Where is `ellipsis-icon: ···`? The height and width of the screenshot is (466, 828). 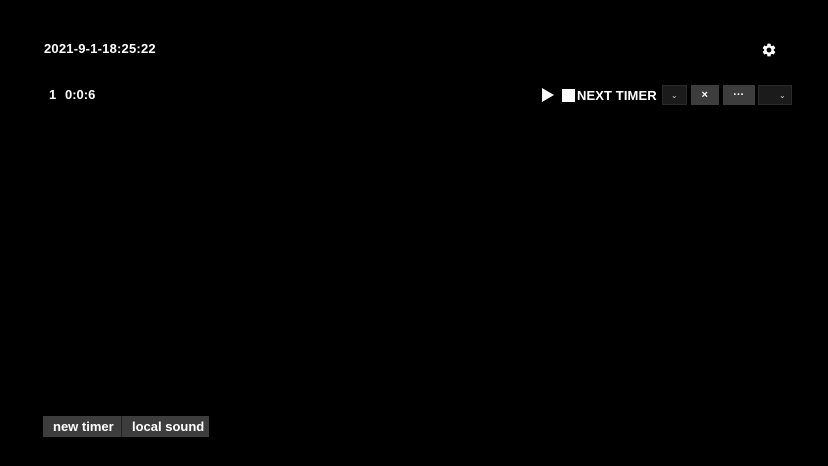 ellipsis-icon: ··· is located at coordinates (739, 95).